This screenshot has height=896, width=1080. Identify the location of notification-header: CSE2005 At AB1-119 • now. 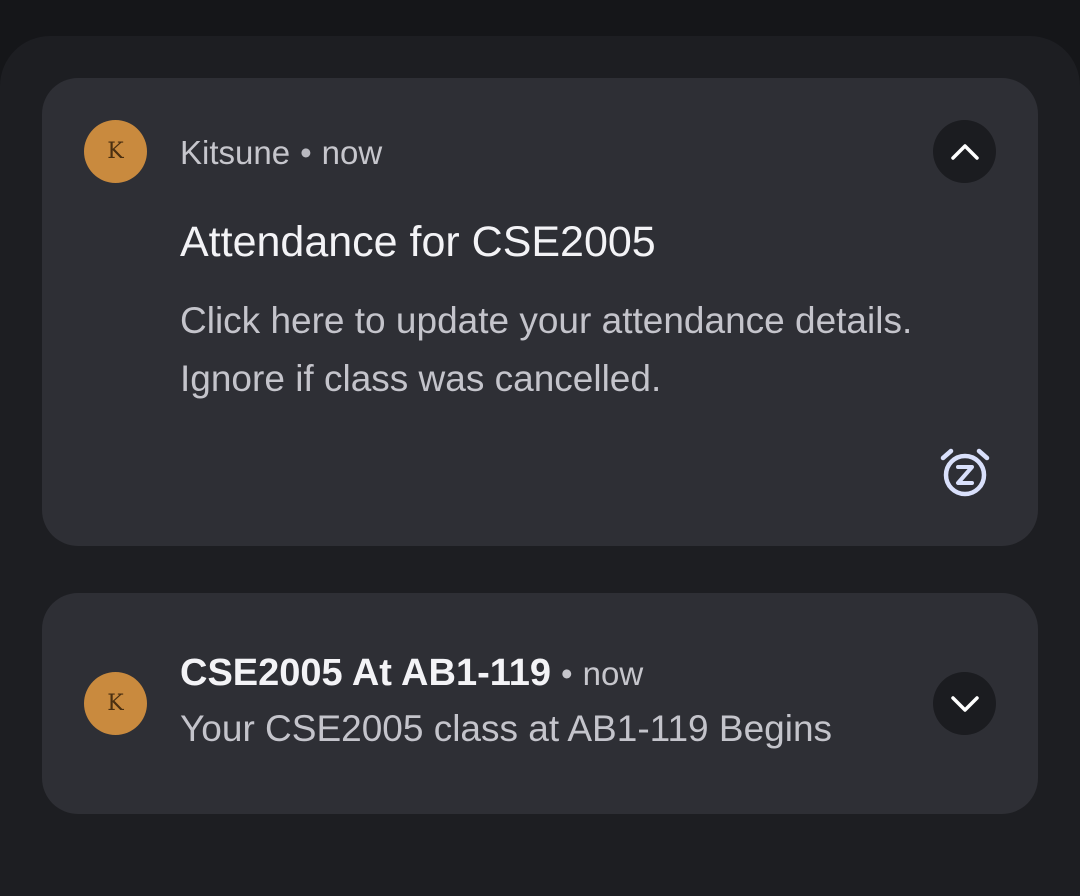
(411, 673).